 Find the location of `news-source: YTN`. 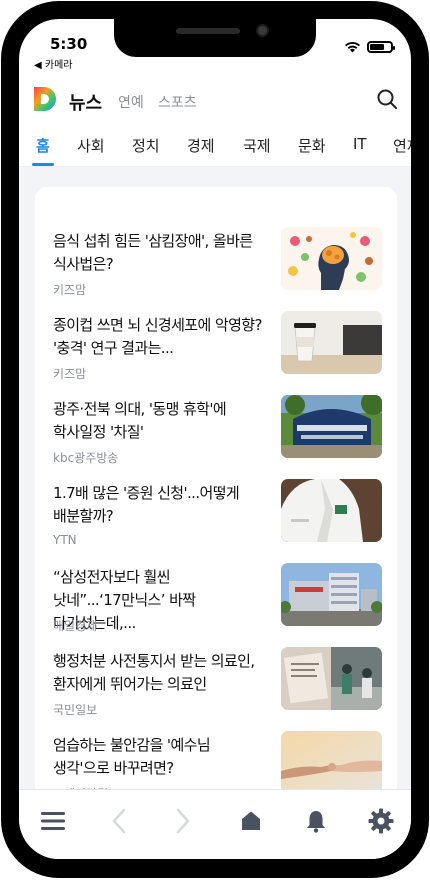

news-source: YTN is located at coordinates (65, 540).